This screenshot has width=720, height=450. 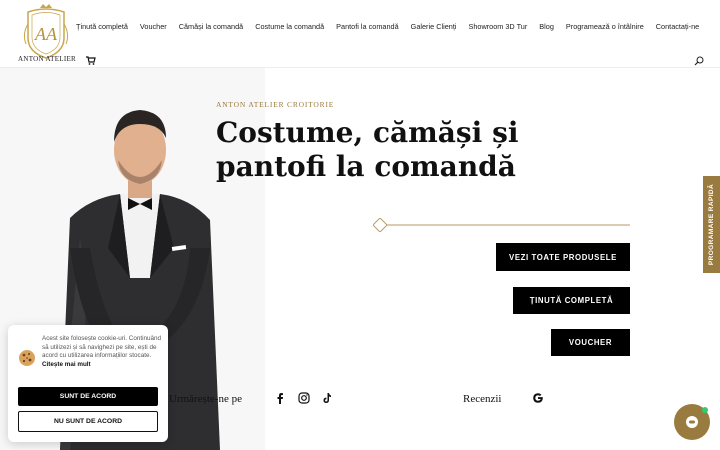 What do you see at coordinates (46, 34) in the screenshot?
I see `logo-monogram: AA` at bounding box center [46, 34].